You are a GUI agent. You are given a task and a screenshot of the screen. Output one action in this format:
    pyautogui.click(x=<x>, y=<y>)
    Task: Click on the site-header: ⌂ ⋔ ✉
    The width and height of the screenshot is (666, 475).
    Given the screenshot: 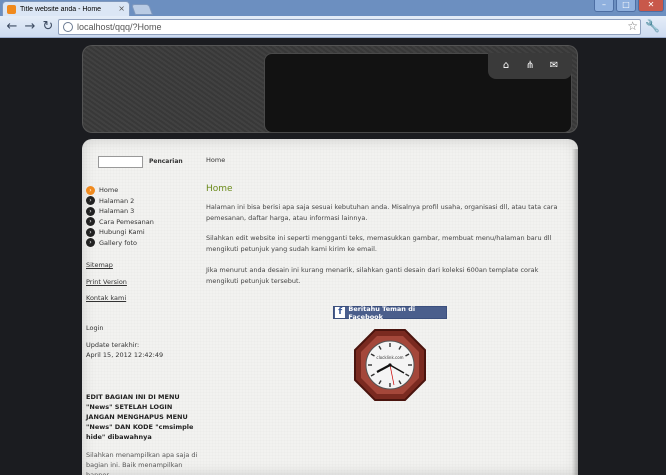 What is the action you would take?
    pyautogui.click(x=330, y=89)
    